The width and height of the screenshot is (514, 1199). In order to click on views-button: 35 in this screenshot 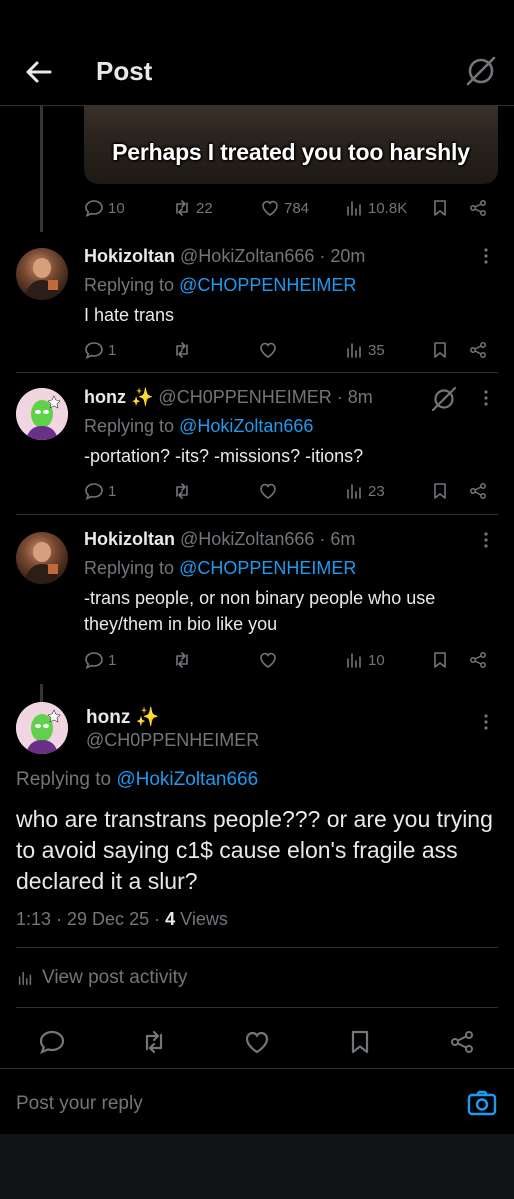, I will do `click(364, 350)`.